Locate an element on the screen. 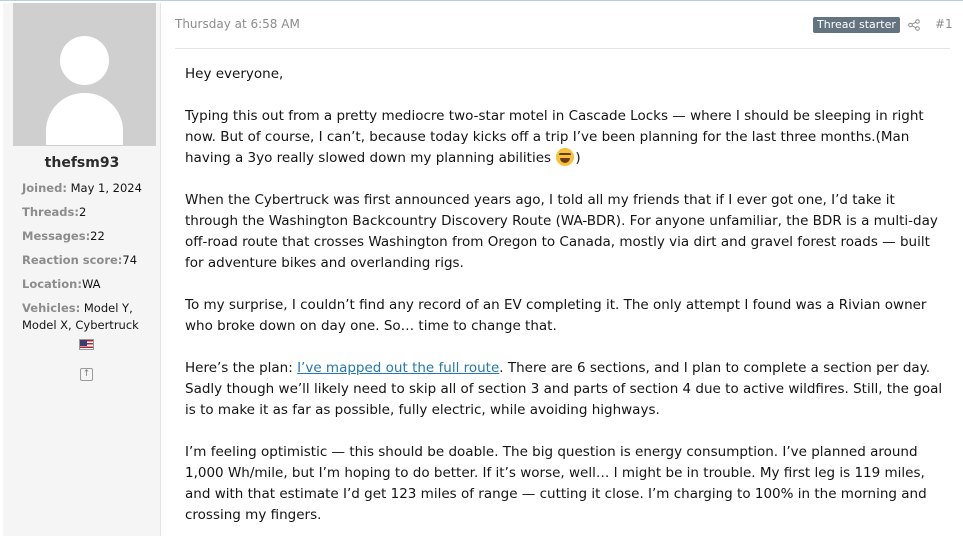 Image resolution: width=963 pixels, height=547 pixels. stat-key: Location: is located at coordinates (52, 284).